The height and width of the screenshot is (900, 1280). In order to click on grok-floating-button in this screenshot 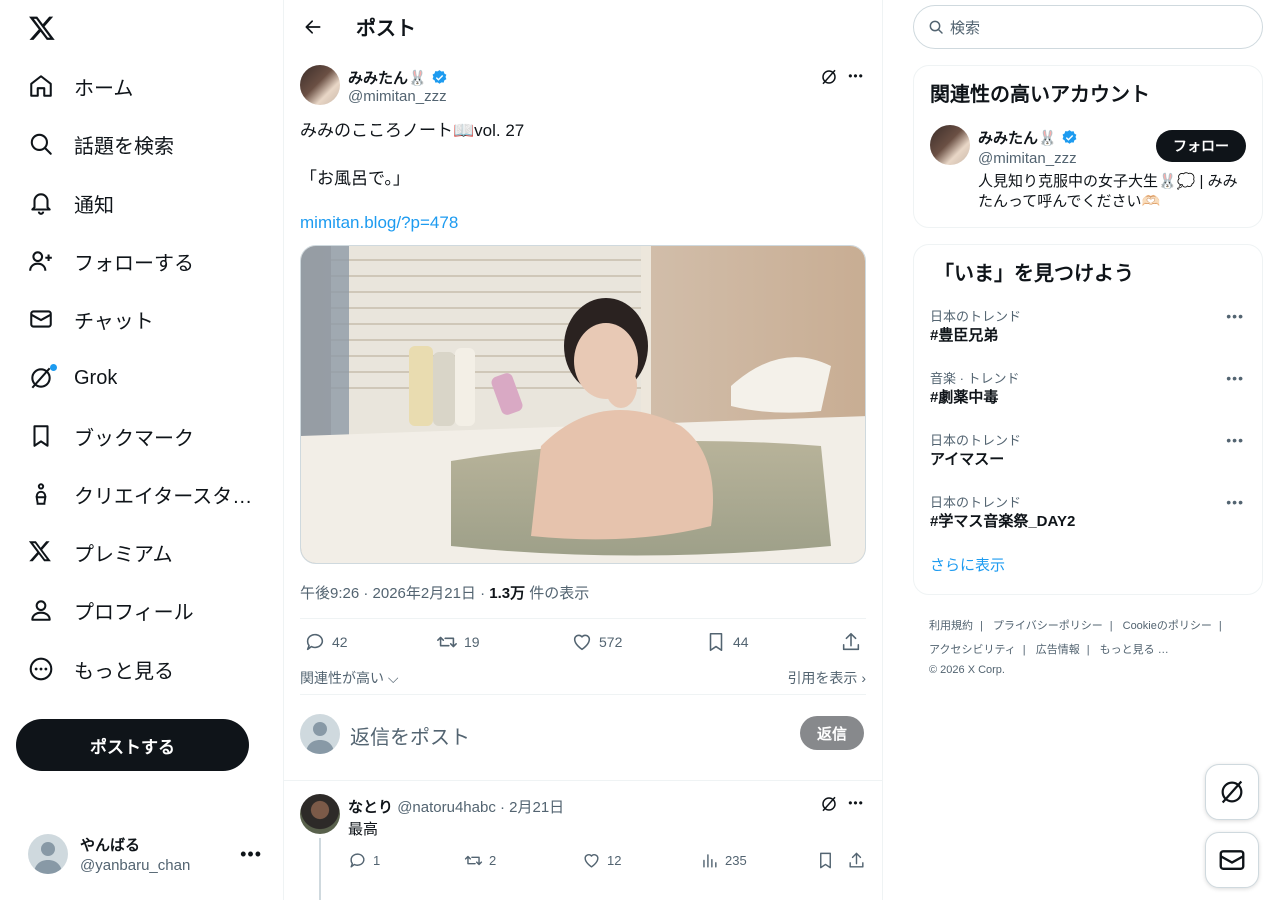, I will do `click(1232, 792)`.